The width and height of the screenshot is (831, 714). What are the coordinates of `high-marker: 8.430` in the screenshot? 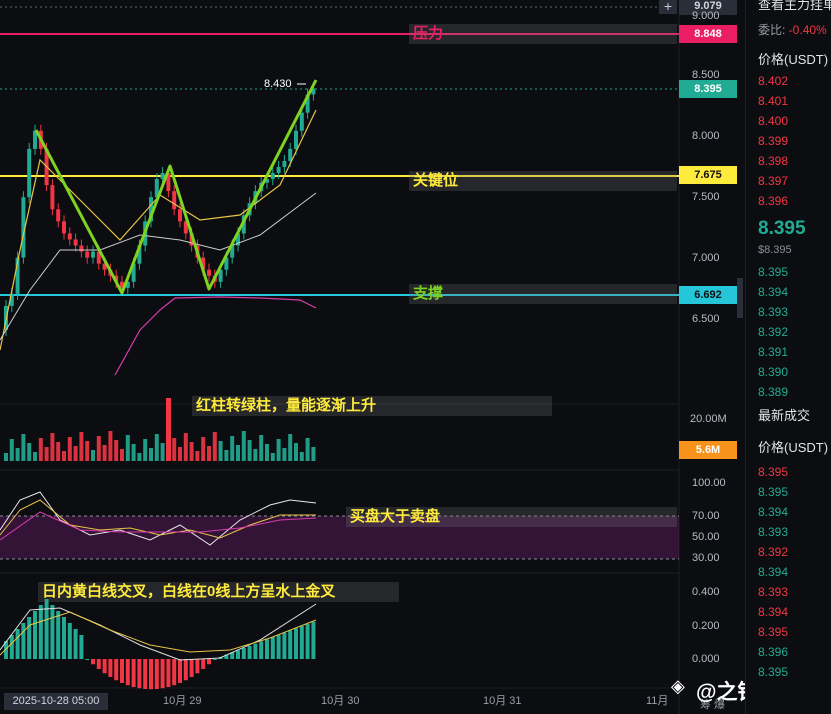 It's located at (278, 84).